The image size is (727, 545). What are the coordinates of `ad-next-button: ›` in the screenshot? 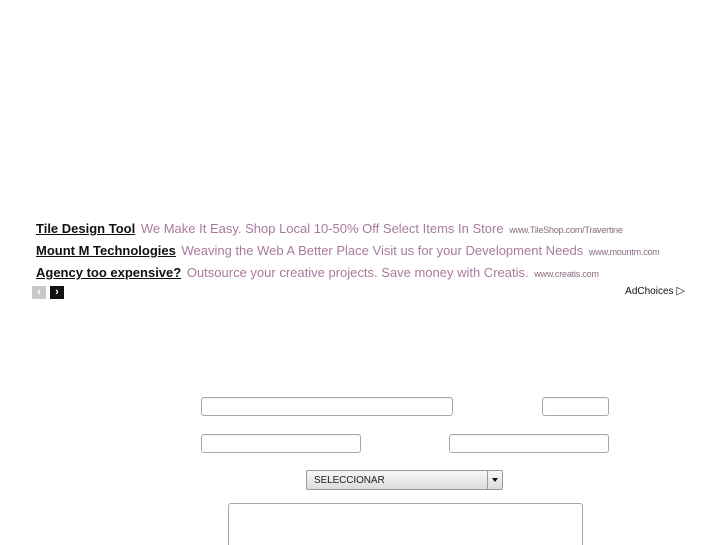 It's located at (57, 292).